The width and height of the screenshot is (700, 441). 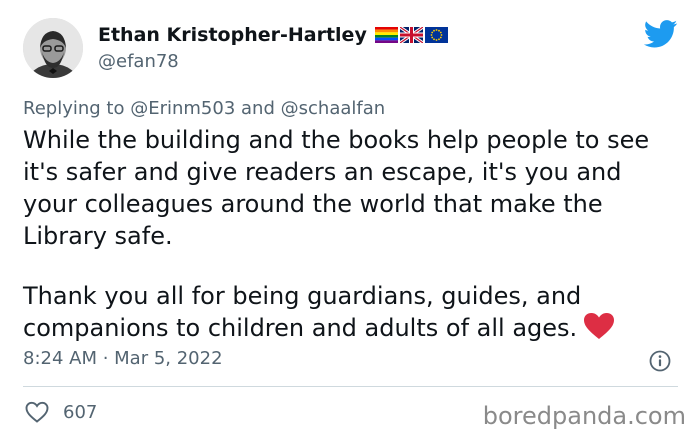 I want to click on reply-prefix: Replying to, so click(x=74, y=108).